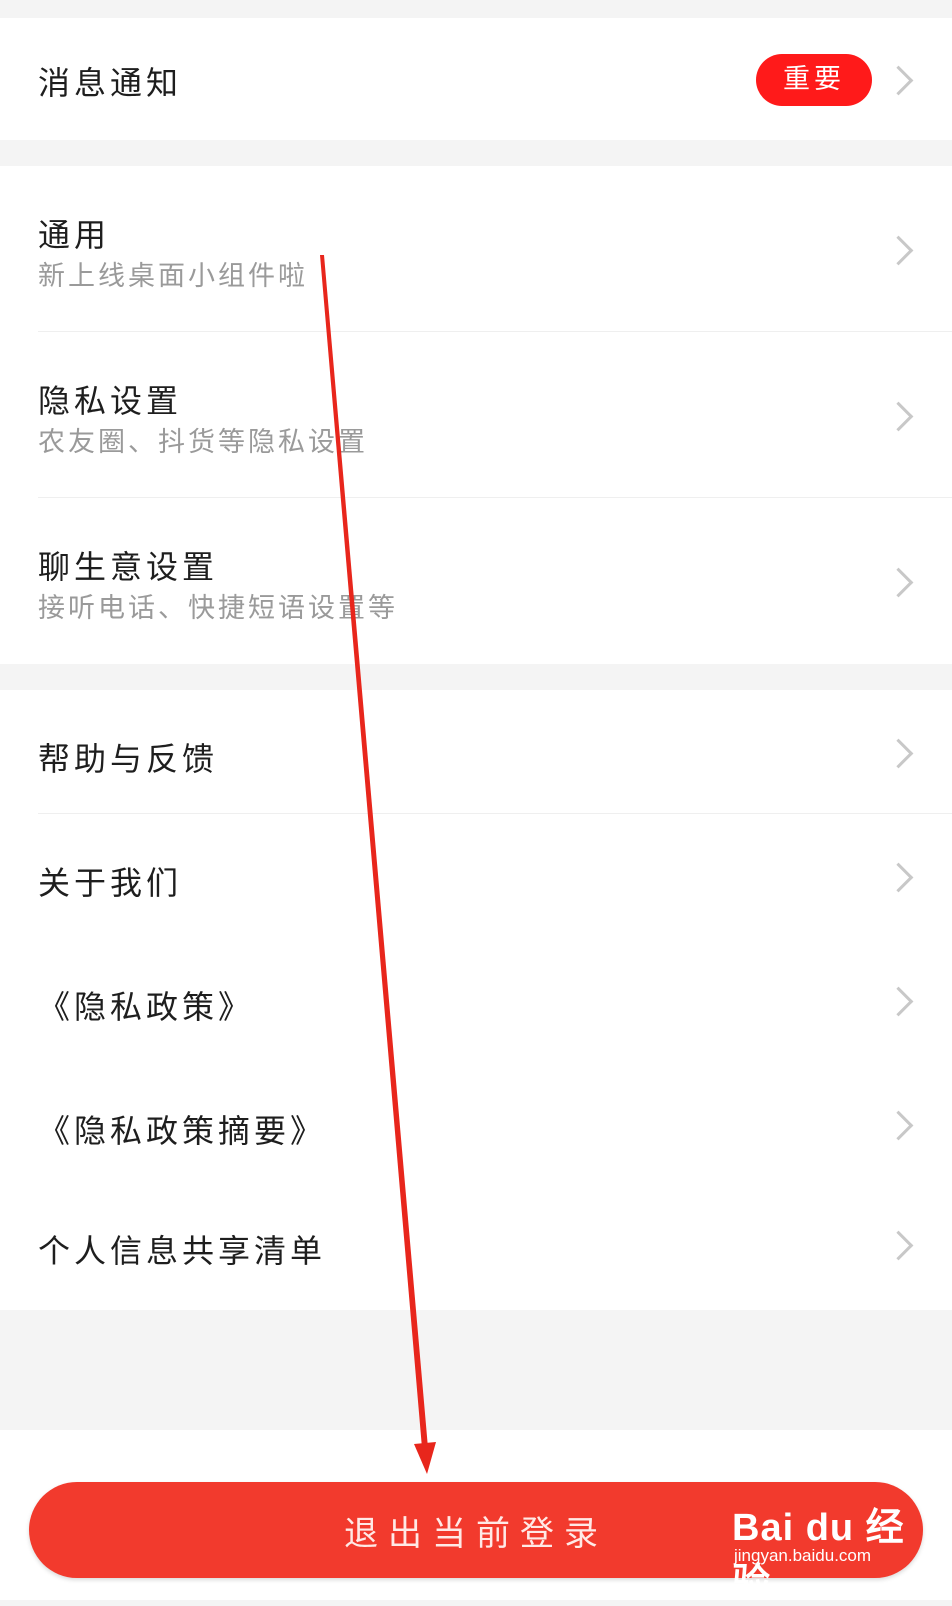  I want to click on row-title: 个人信息共享清单, so click(182, 1251).